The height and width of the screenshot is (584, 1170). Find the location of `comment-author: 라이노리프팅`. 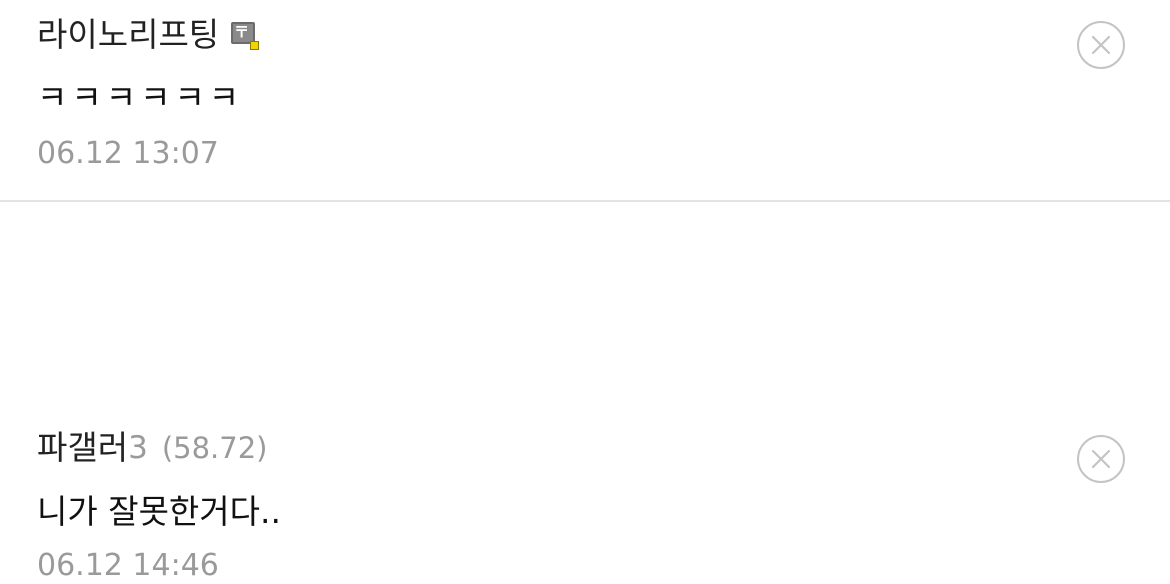

comment-author: 라이노리프팅 is located at coordinates (128, 35).